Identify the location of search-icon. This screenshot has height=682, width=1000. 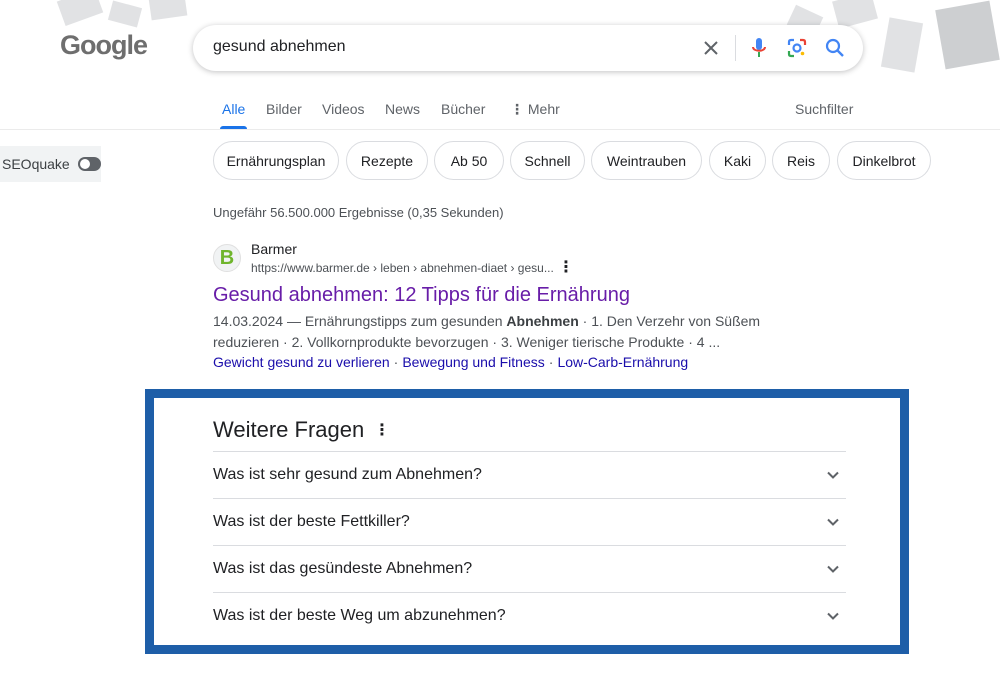
(835, 48).